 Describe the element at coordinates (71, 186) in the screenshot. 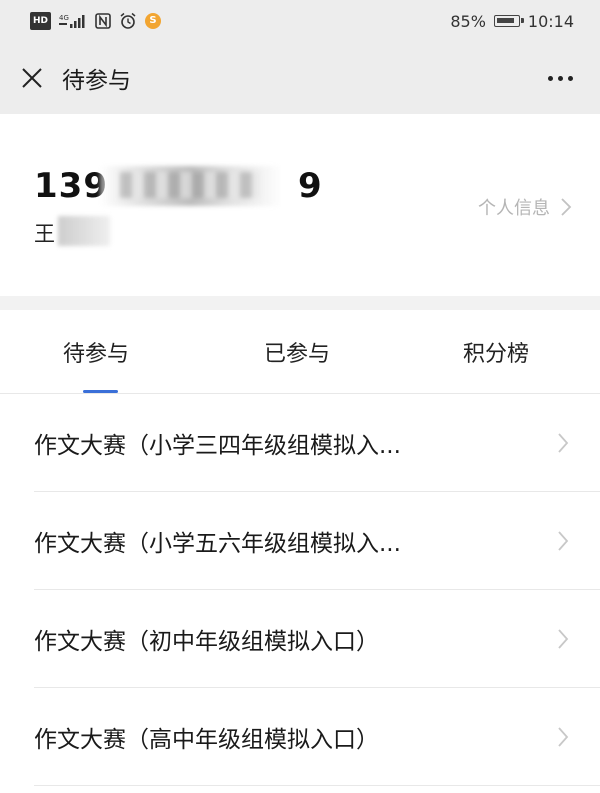

I see `phone-visible: 139` at that location.